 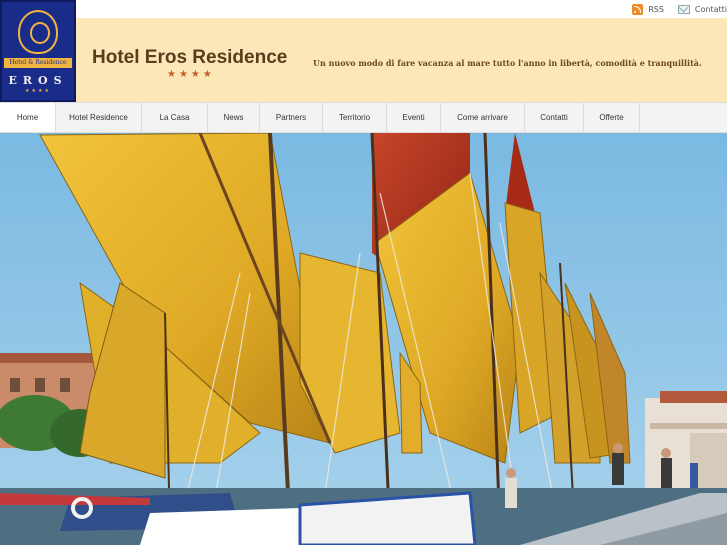 I want to click on logo-stars: ★★★★, so click(x=38, y=91).